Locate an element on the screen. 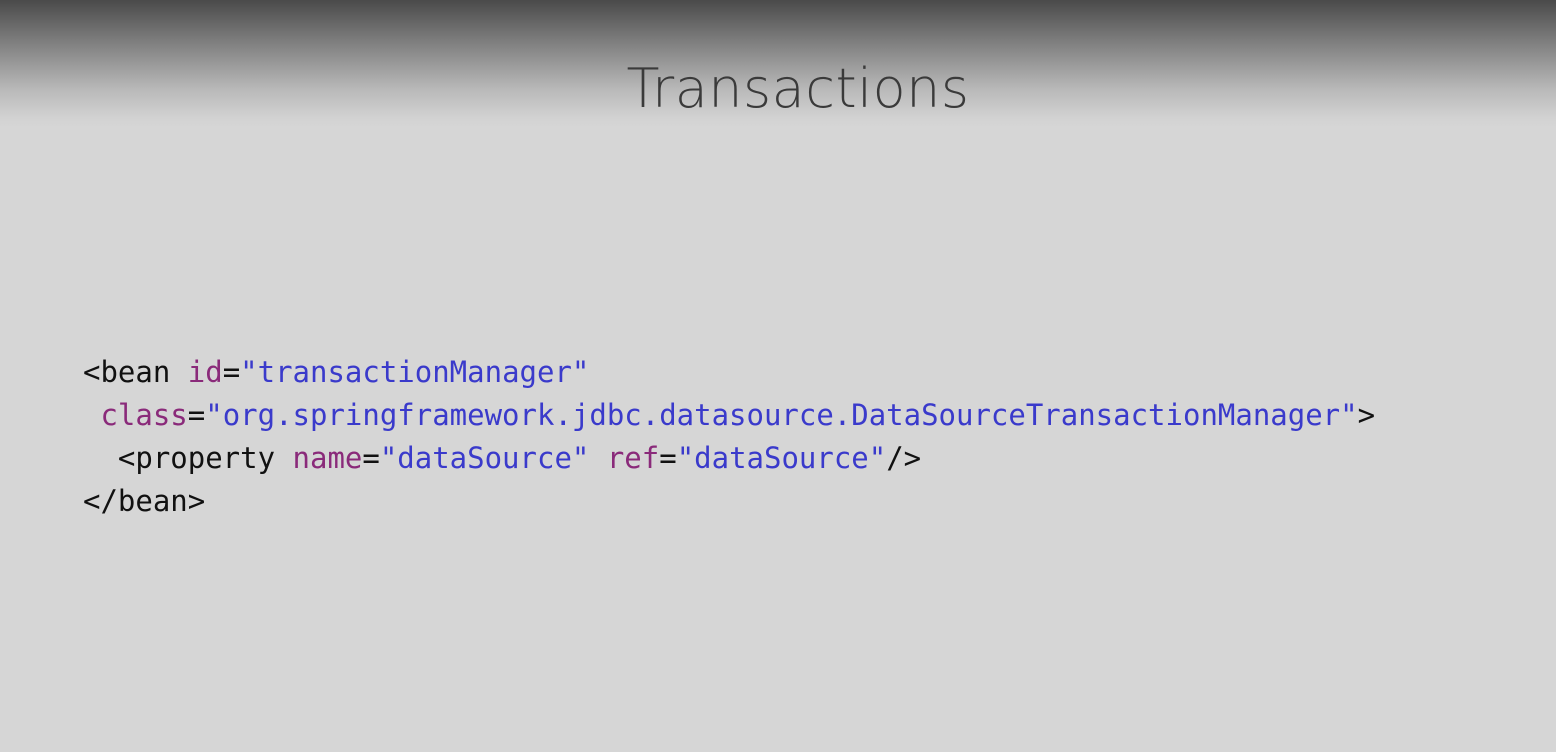 Image resolution: width=1556 pixels, height=752 pixels. code-line-bean-close: </bean> is located at coordinates (729, 501).